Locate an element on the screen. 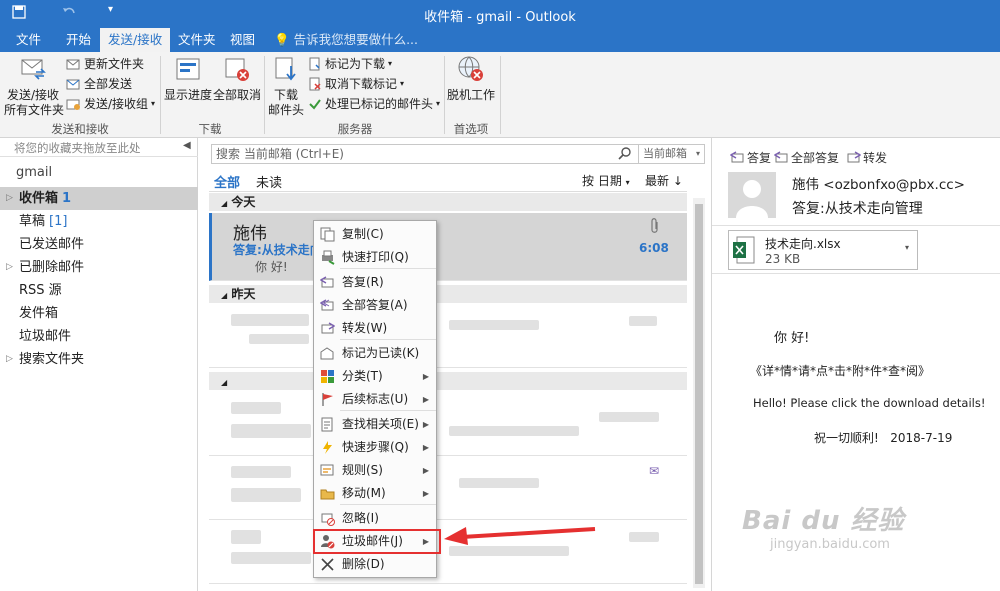  folder-deleted: ▷ 已删除邮件 is located at coordinates (99, 267).